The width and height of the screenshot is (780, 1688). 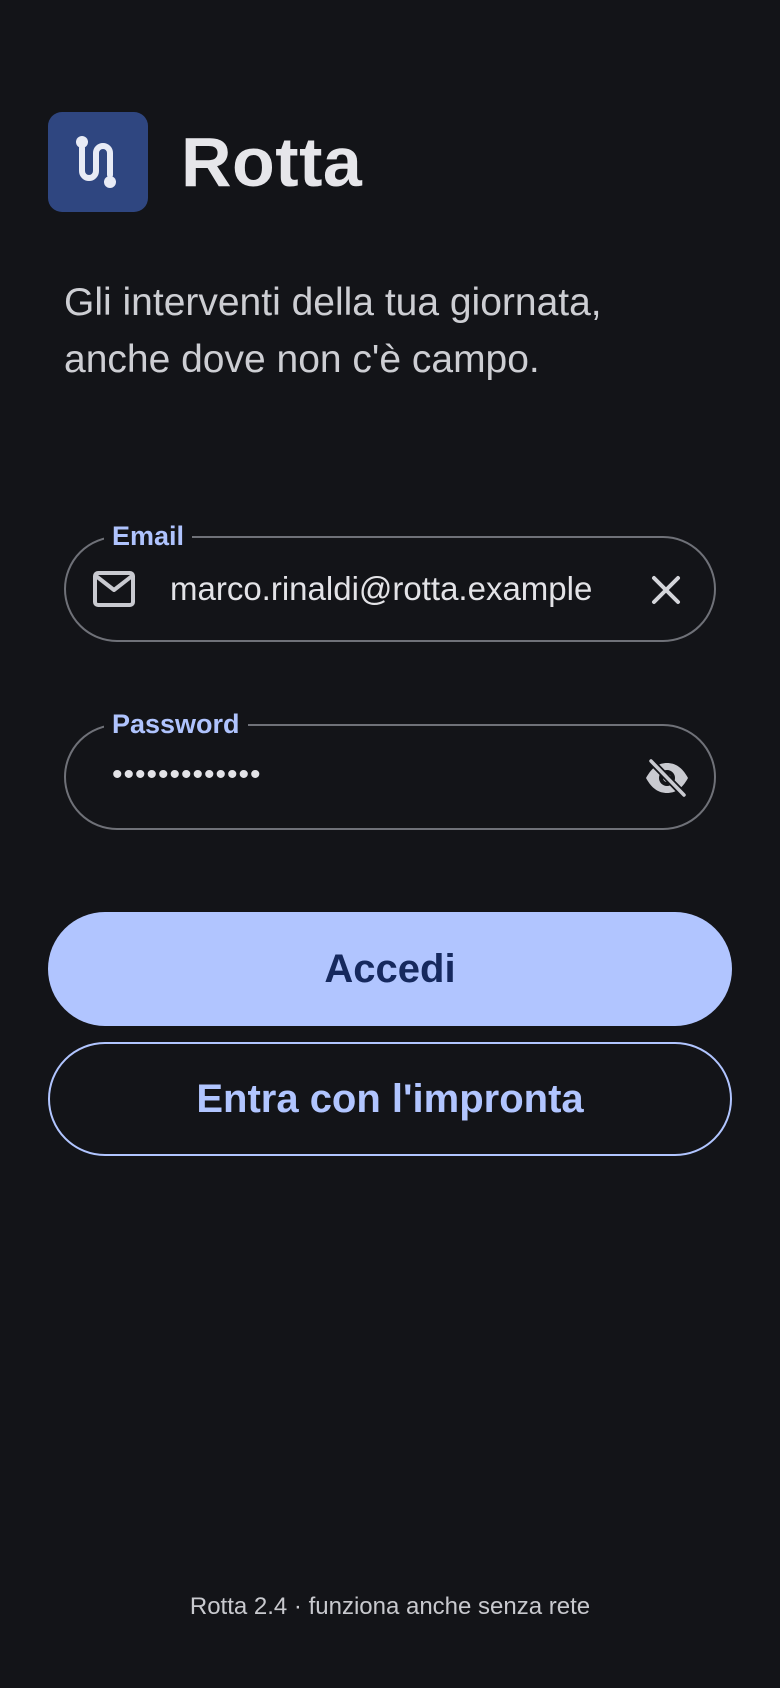 What do you see at coordinates (390, 1606) in the screenshot?
I see `footer-version-text: Rotta 2.4 · funziona anche senza rete` at bounding box center [390, 1606].